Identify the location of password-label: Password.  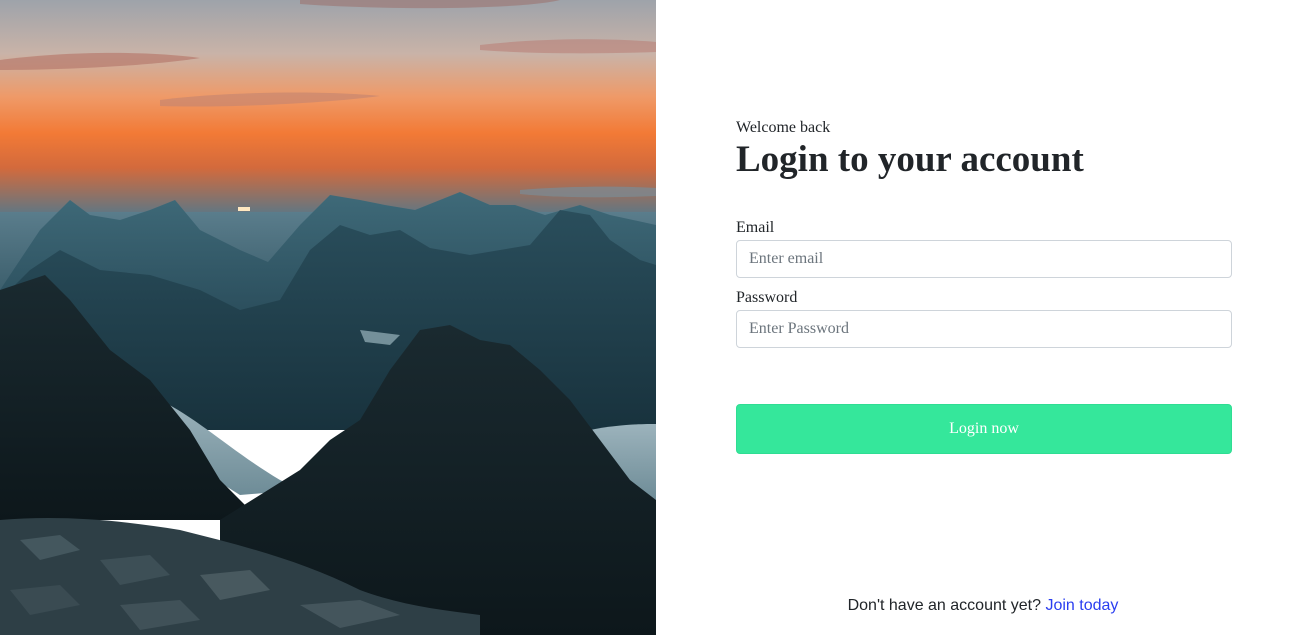
(767, 297).